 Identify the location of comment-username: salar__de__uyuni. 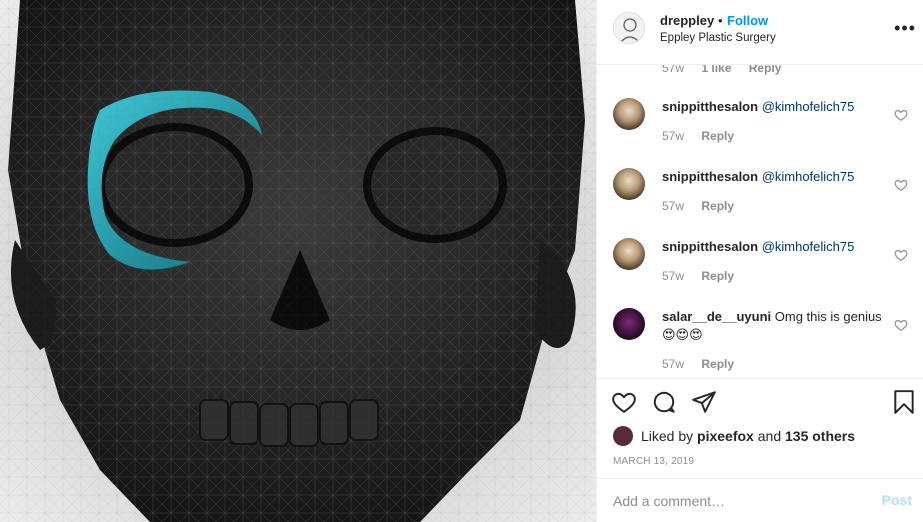
(716, 316).